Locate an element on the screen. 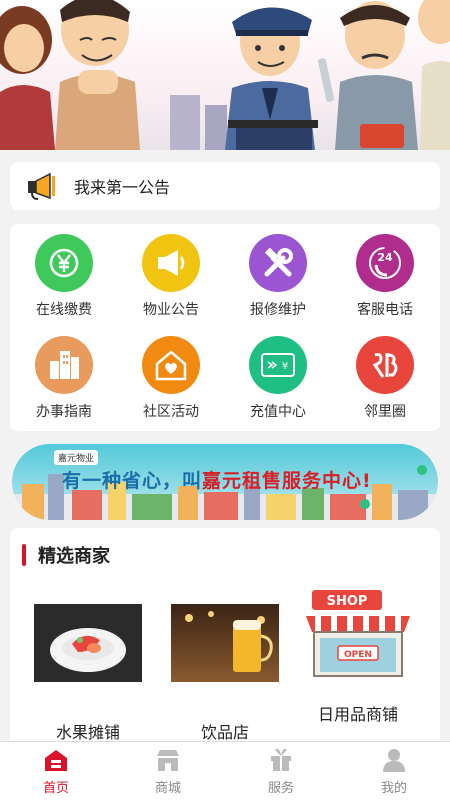 This screenshot has width=450, height=800. merchant-fruit-stall: 水果摊铺 is located at coordinates (88, 673).